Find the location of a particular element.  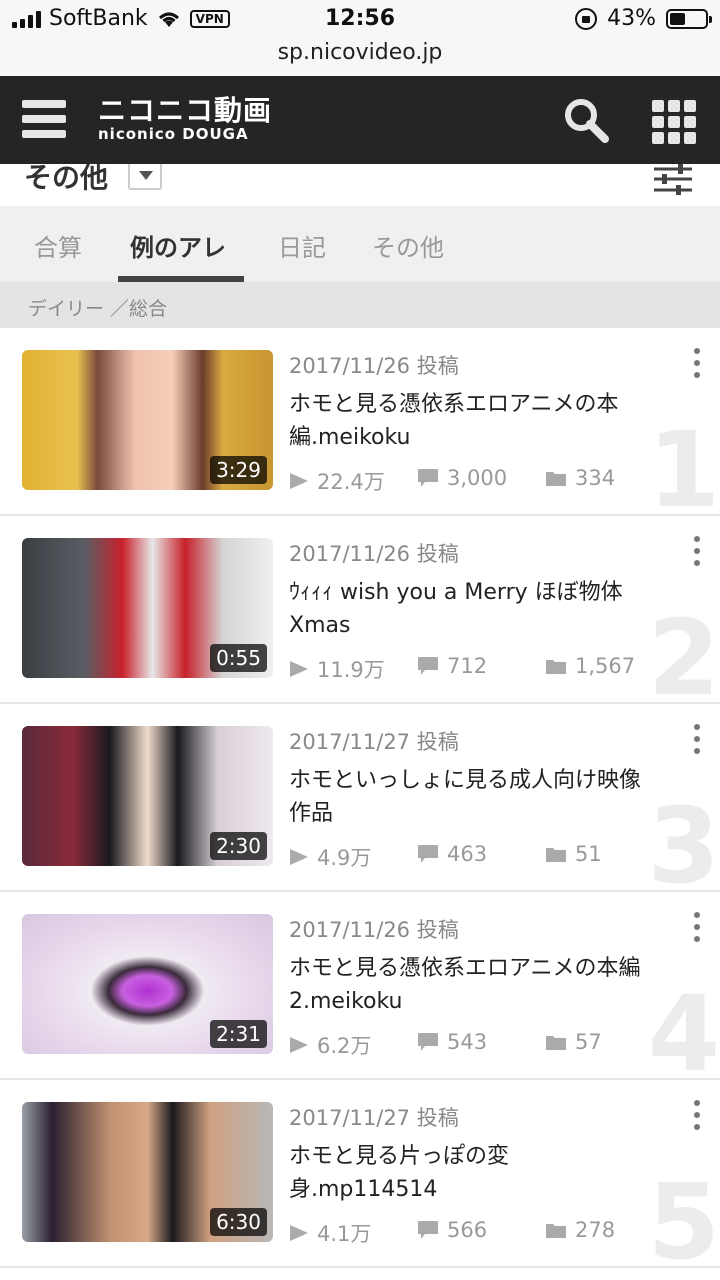

category-dropdown-button is located at coordinates (145, 177).